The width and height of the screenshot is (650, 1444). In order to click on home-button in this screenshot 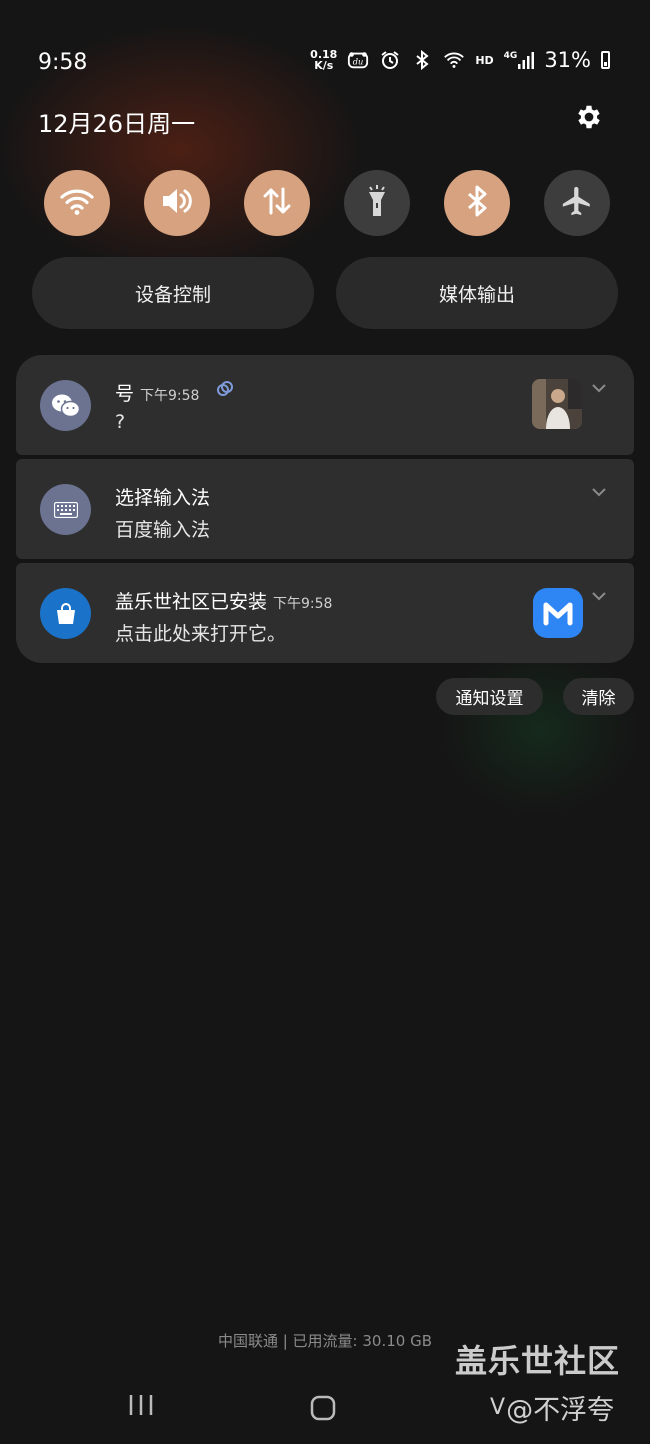, I will do `click(323, 1410)`.